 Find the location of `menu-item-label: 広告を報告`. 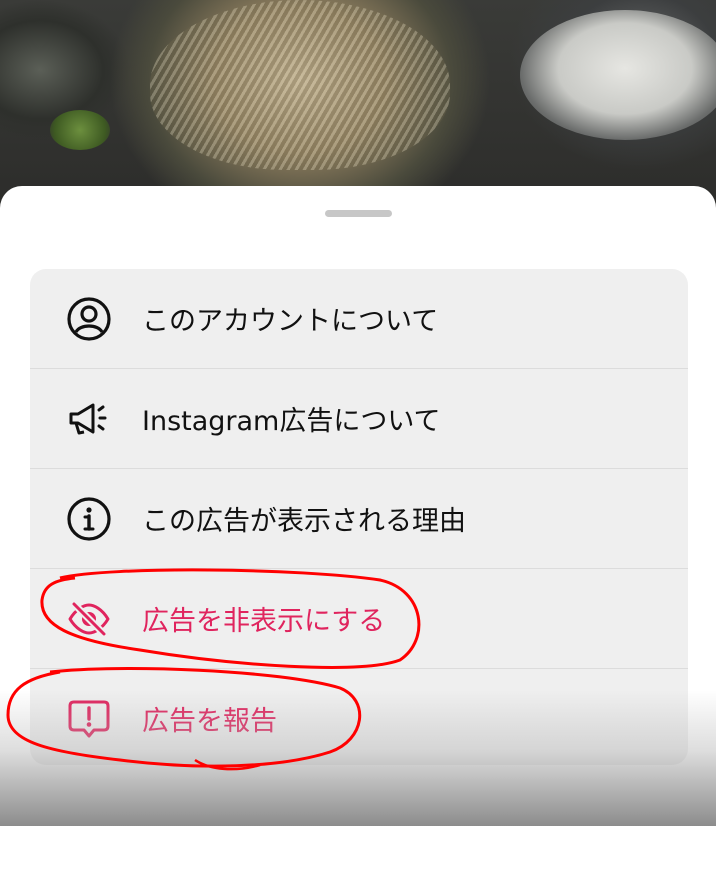

menu-item-label: 広告を報告 is located at coordinates (209, 721).